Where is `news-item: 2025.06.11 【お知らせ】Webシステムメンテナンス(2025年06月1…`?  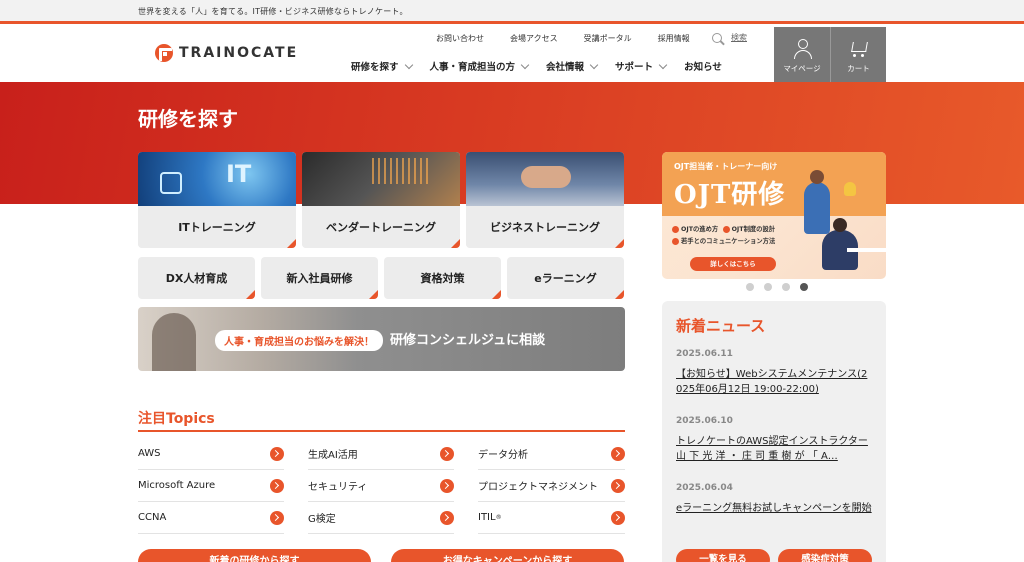 news-item: 2025.06.11 【お知らせ】Webシステムメンテナンス(2025年06月1… is located at coordinates (774, 373).